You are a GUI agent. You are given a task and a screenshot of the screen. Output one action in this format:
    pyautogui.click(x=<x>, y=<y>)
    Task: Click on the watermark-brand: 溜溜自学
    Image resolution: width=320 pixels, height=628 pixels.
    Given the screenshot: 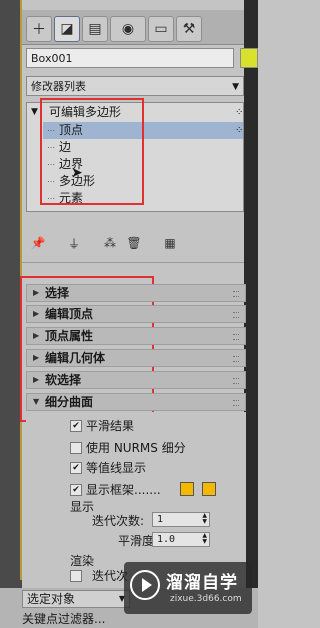 What is the action you would take?
    pyautogui.click(x=202, y=583)
    